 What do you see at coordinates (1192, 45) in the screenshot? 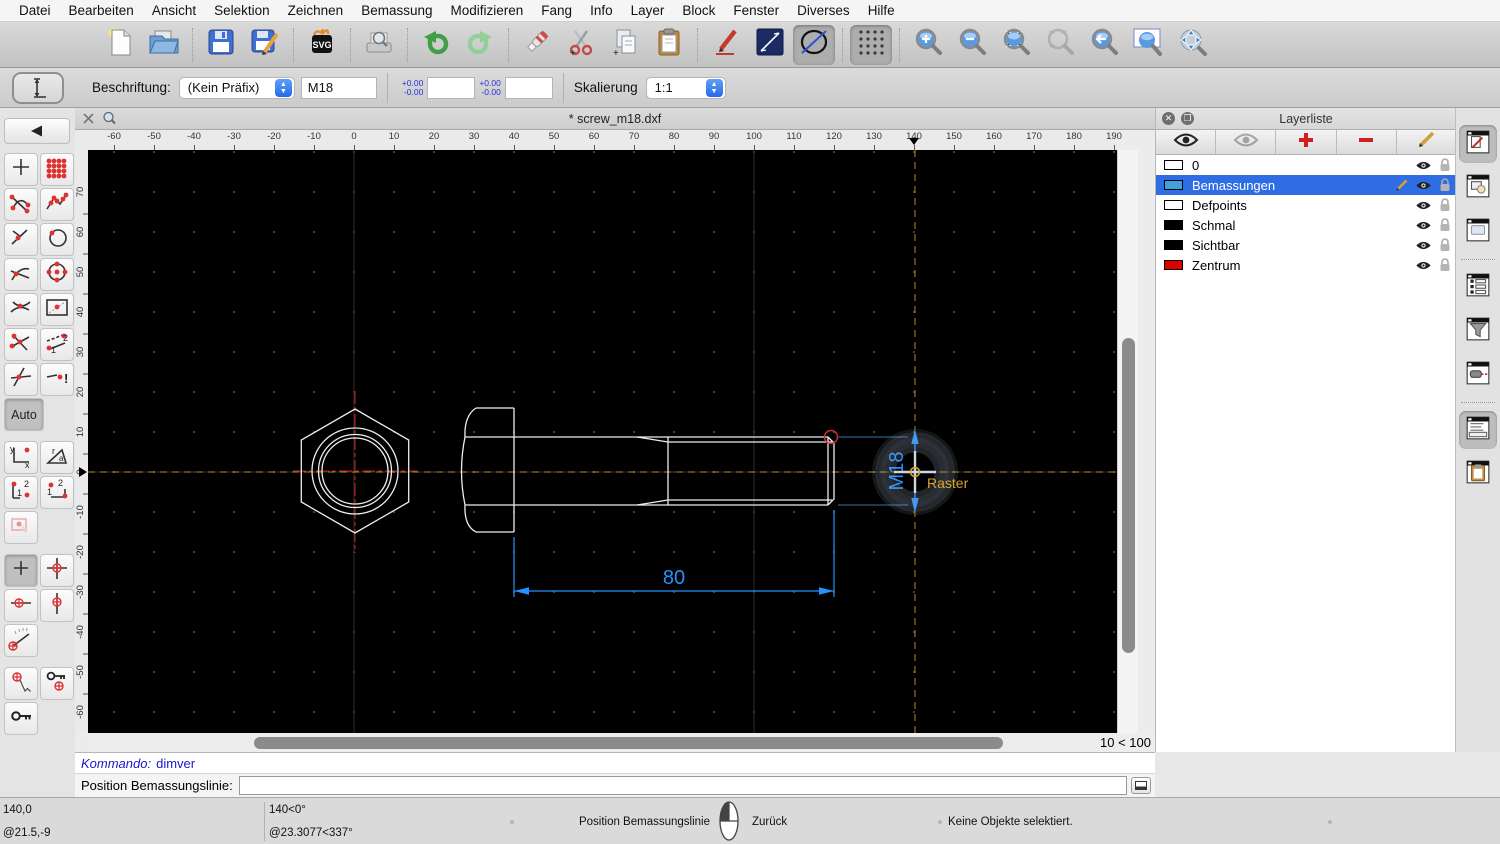
I see `zoom-pan-button` at bounding box center [1192, 45].